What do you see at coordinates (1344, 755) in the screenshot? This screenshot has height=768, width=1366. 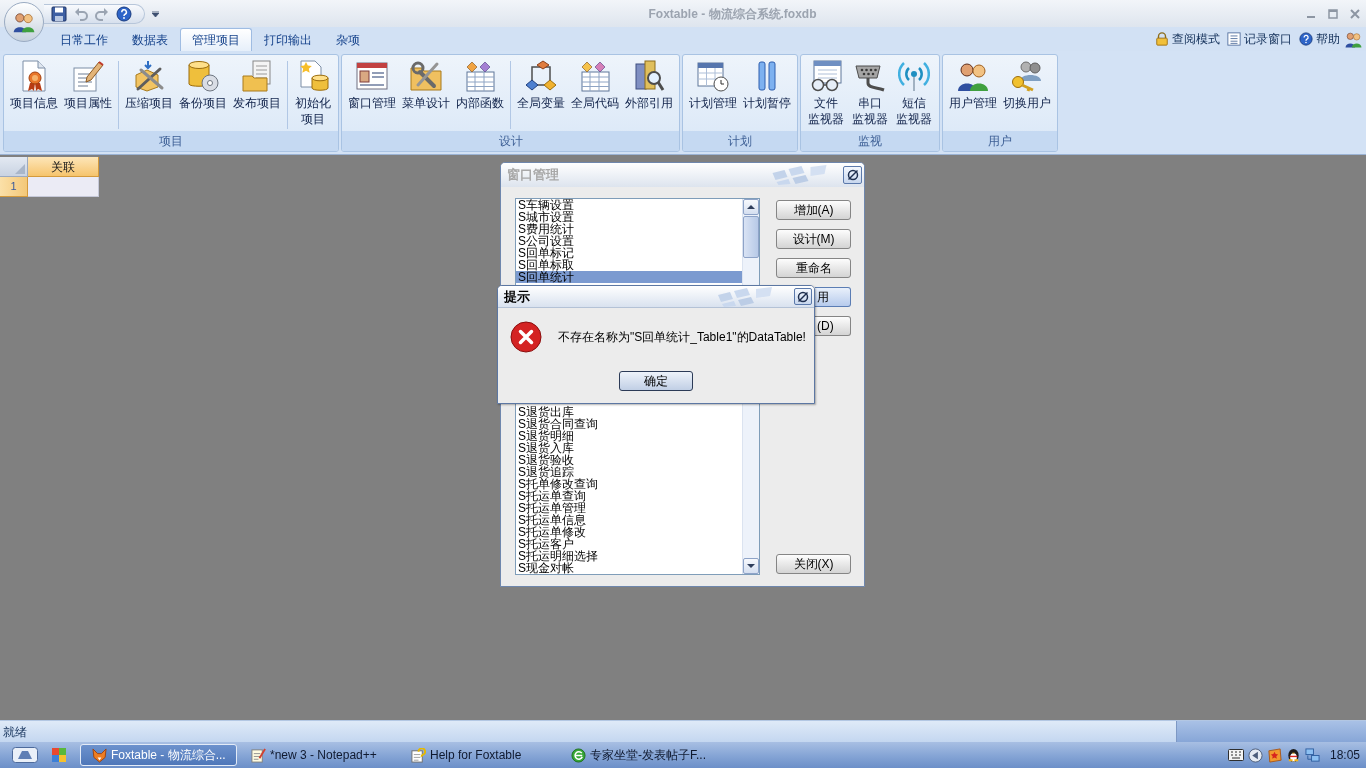 I see `clock-time: 18:05` at bounding box center [1344, 755].